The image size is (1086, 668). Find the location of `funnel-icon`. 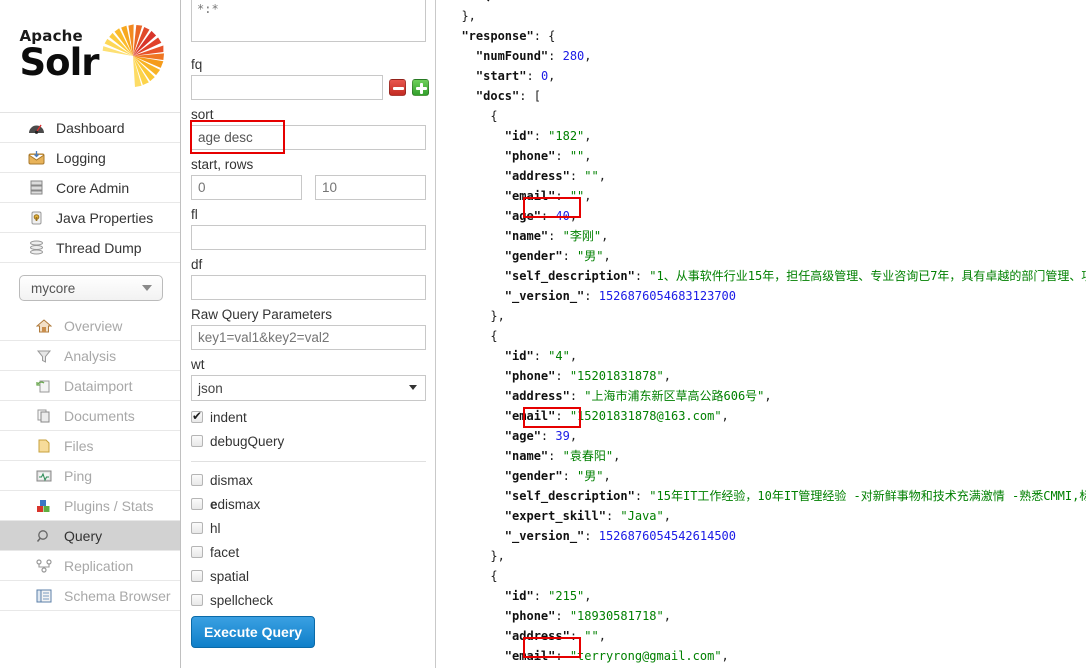

funnel-icon is located at coordinates (47, 356).